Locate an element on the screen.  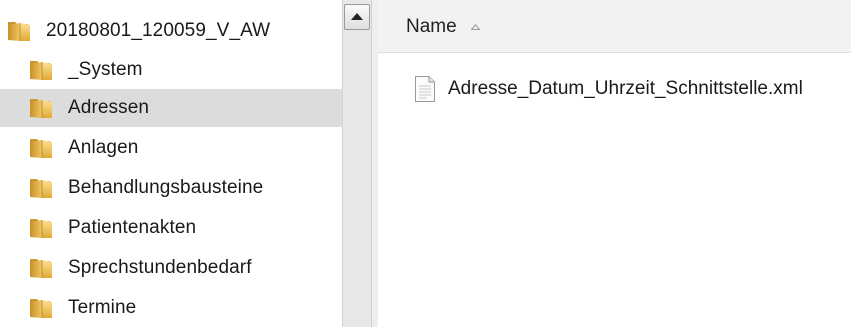
tree-item-termine: Termine is located at coordinates (185, 308).